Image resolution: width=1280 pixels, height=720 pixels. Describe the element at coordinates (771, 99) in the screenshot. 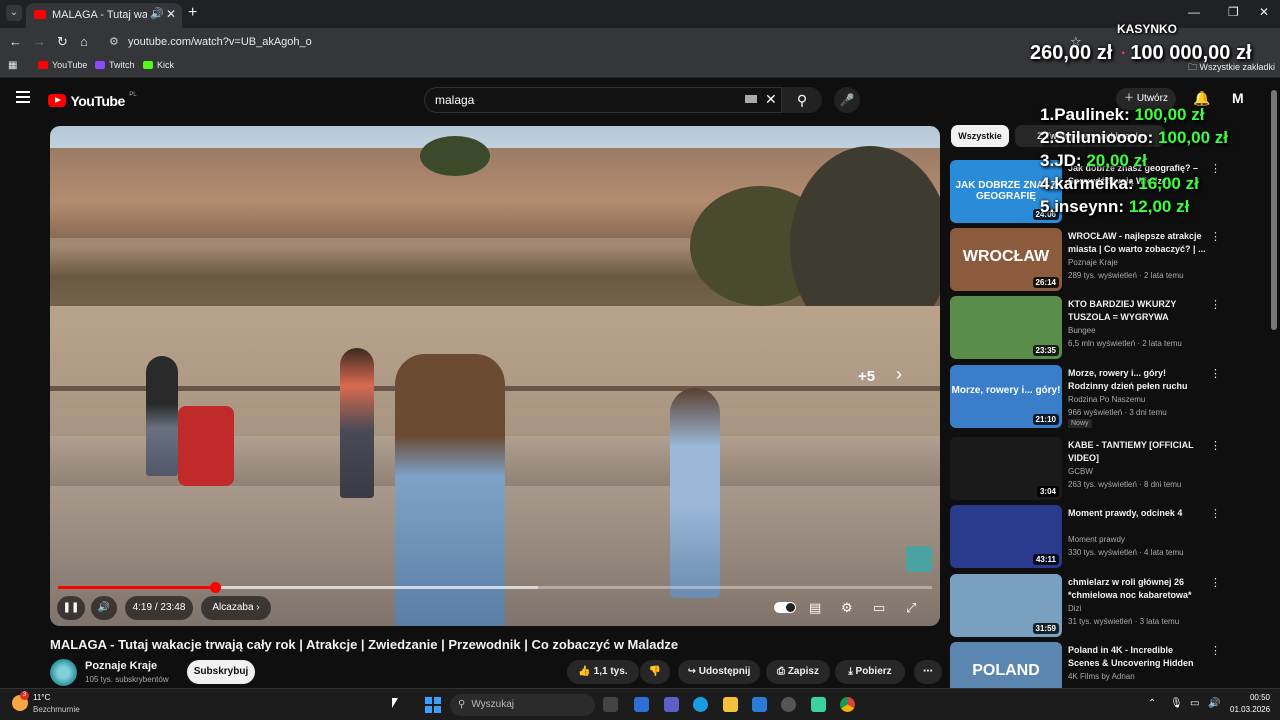

I see `clear-search-icon: ✕` at that location.